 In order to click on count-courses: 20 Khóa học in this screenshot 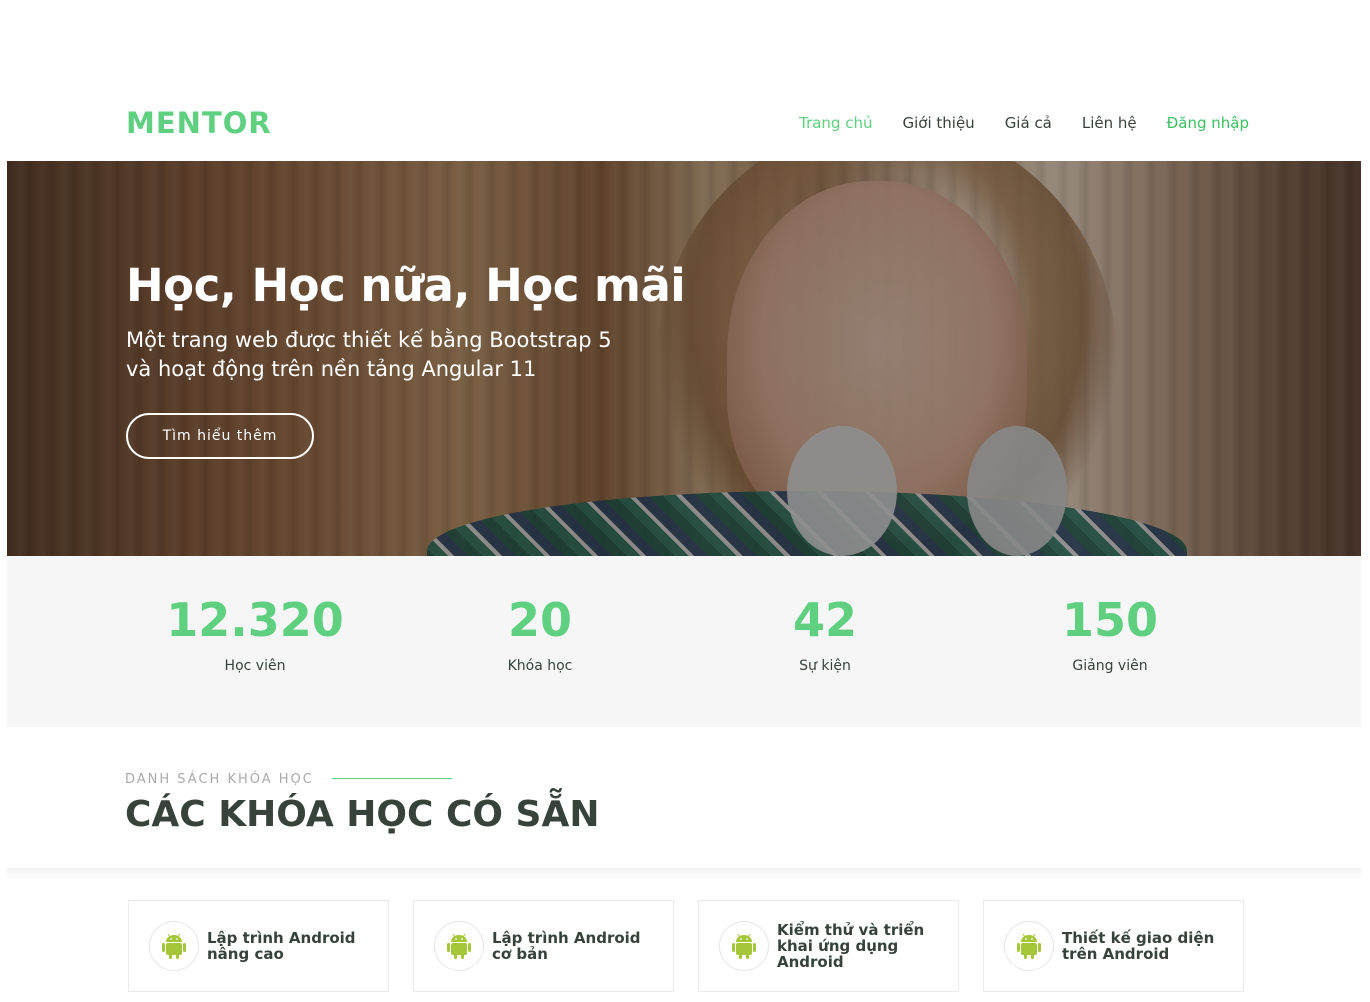, I will do `click(540, 634)`.